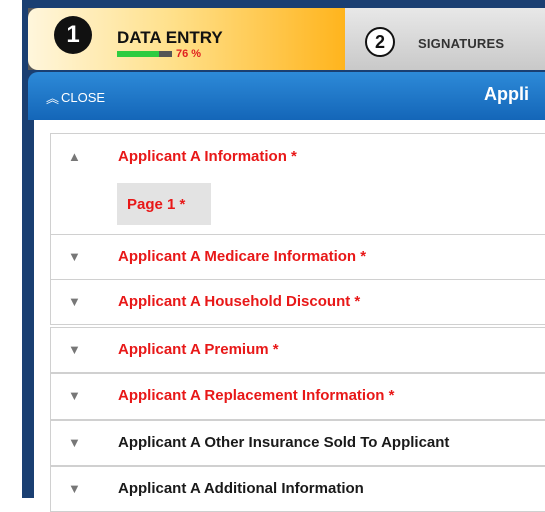  What do you see at coordinates (256, 395) in the screenshot?
I see `section-title: Applicant A Replacement Information *` at bounding box center [256, 395].